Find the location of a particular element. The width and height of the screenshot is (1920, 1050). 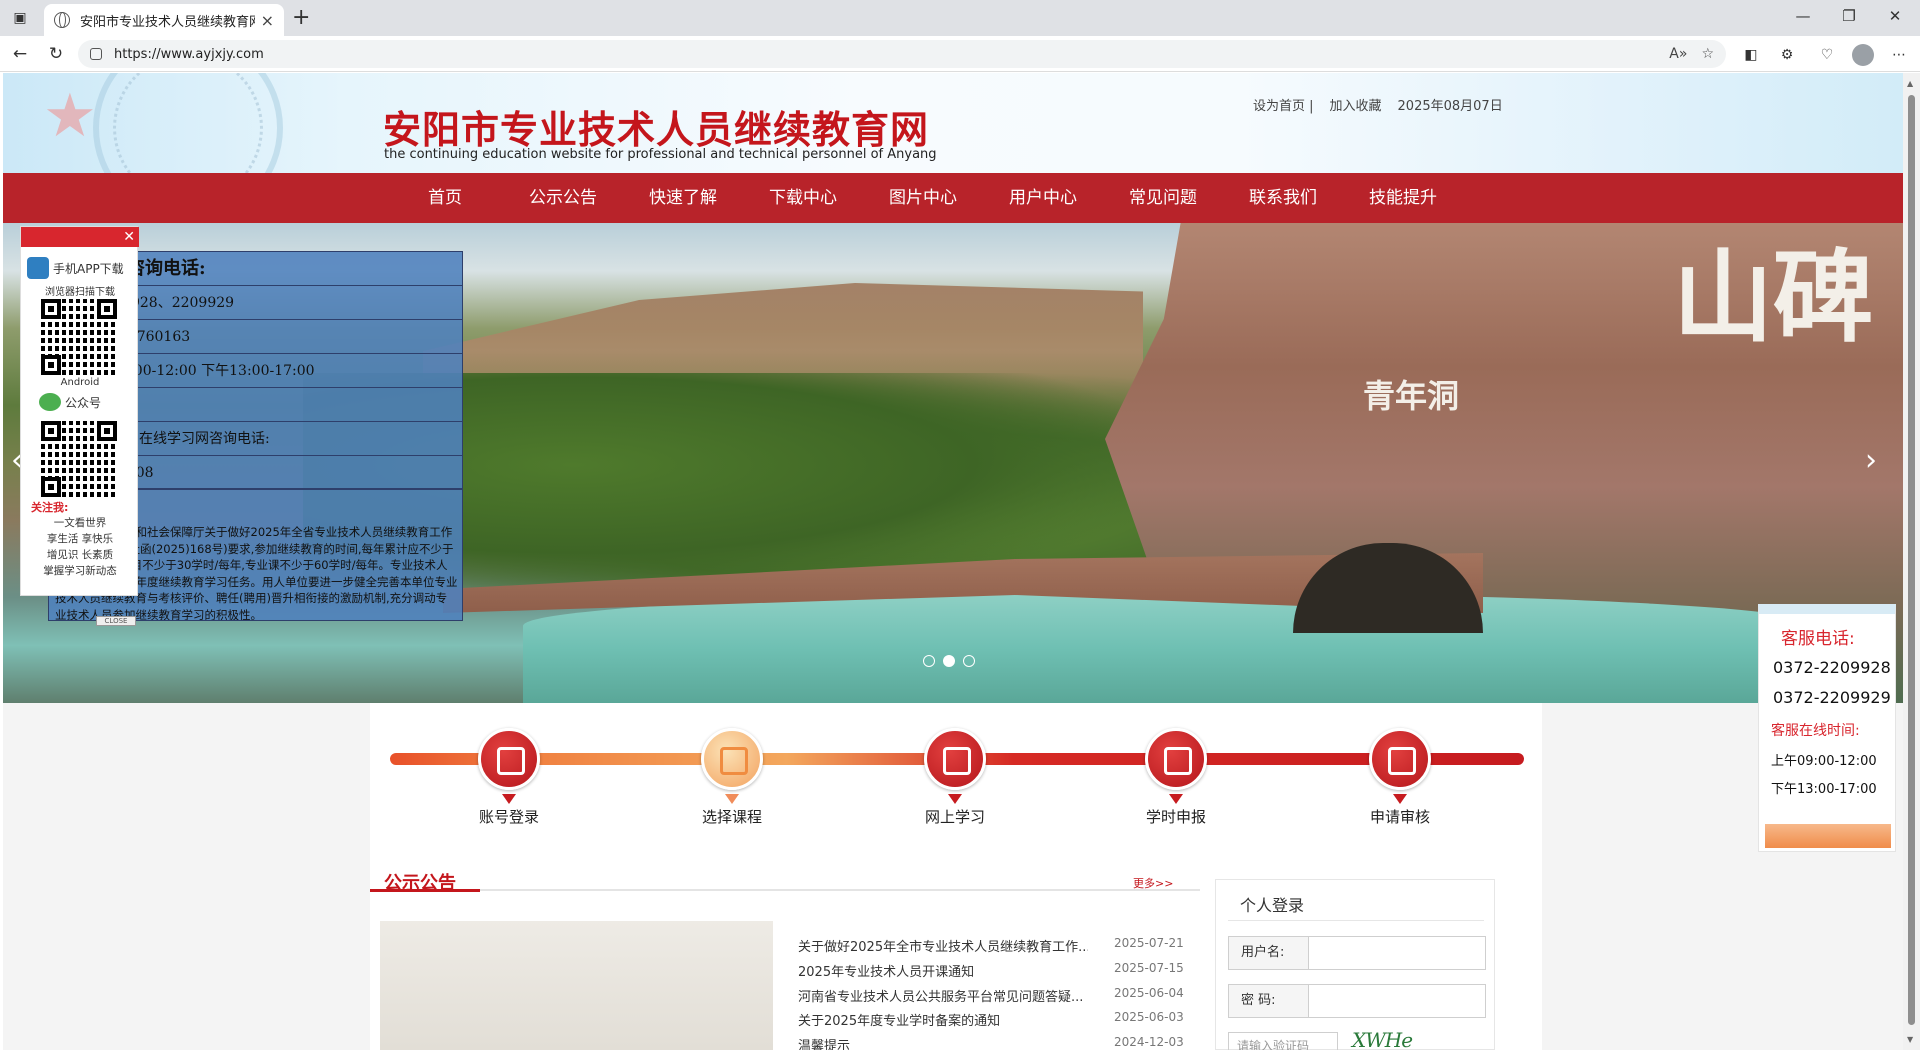

more-menu-icon: ⋯ is located at coordinates (1899, 55).